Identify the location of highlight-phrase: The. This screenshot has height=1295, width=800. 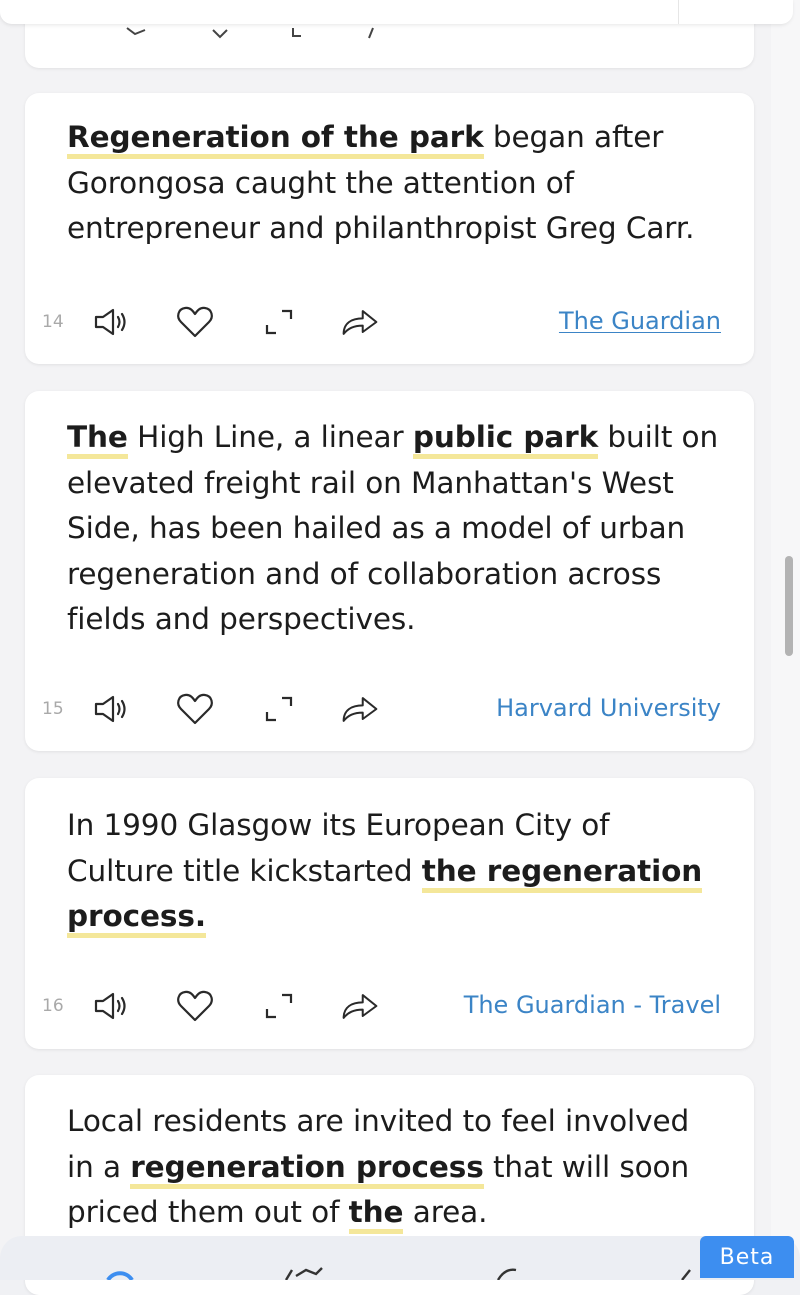
(97, 439).